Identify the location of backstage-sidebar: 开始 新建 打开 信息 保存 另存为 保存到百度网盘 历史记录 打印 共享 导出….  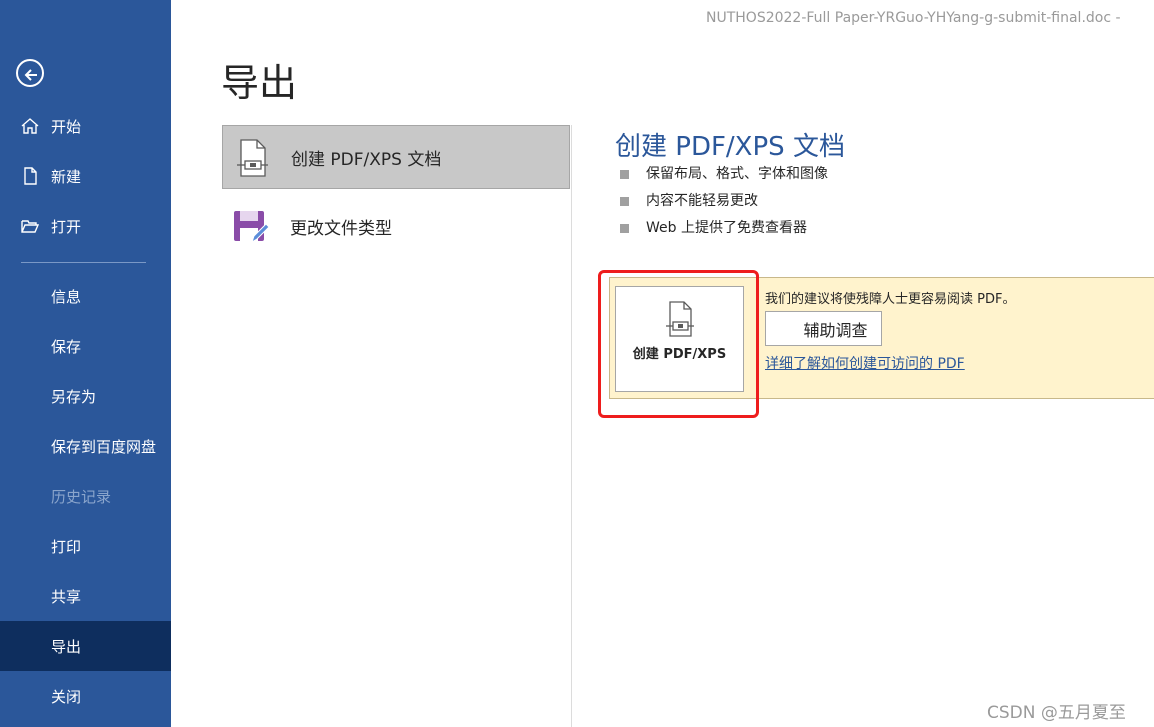
(85, 363).